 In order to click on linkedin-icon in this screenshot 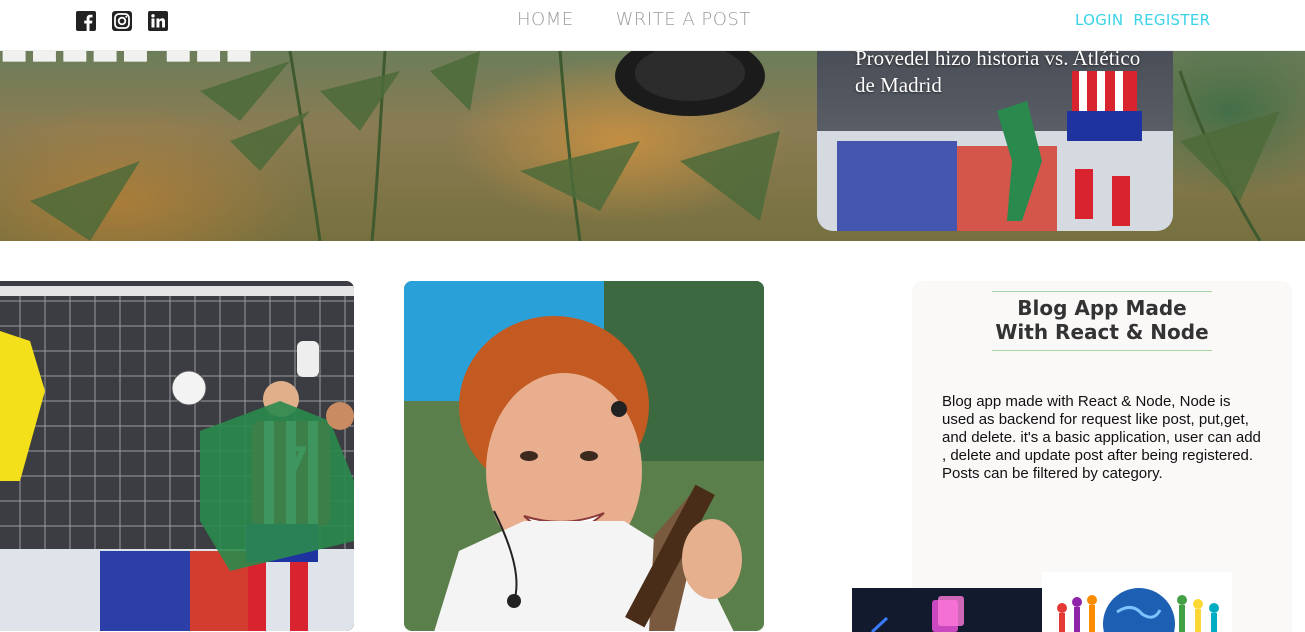, I will do `click(158, 21)`.